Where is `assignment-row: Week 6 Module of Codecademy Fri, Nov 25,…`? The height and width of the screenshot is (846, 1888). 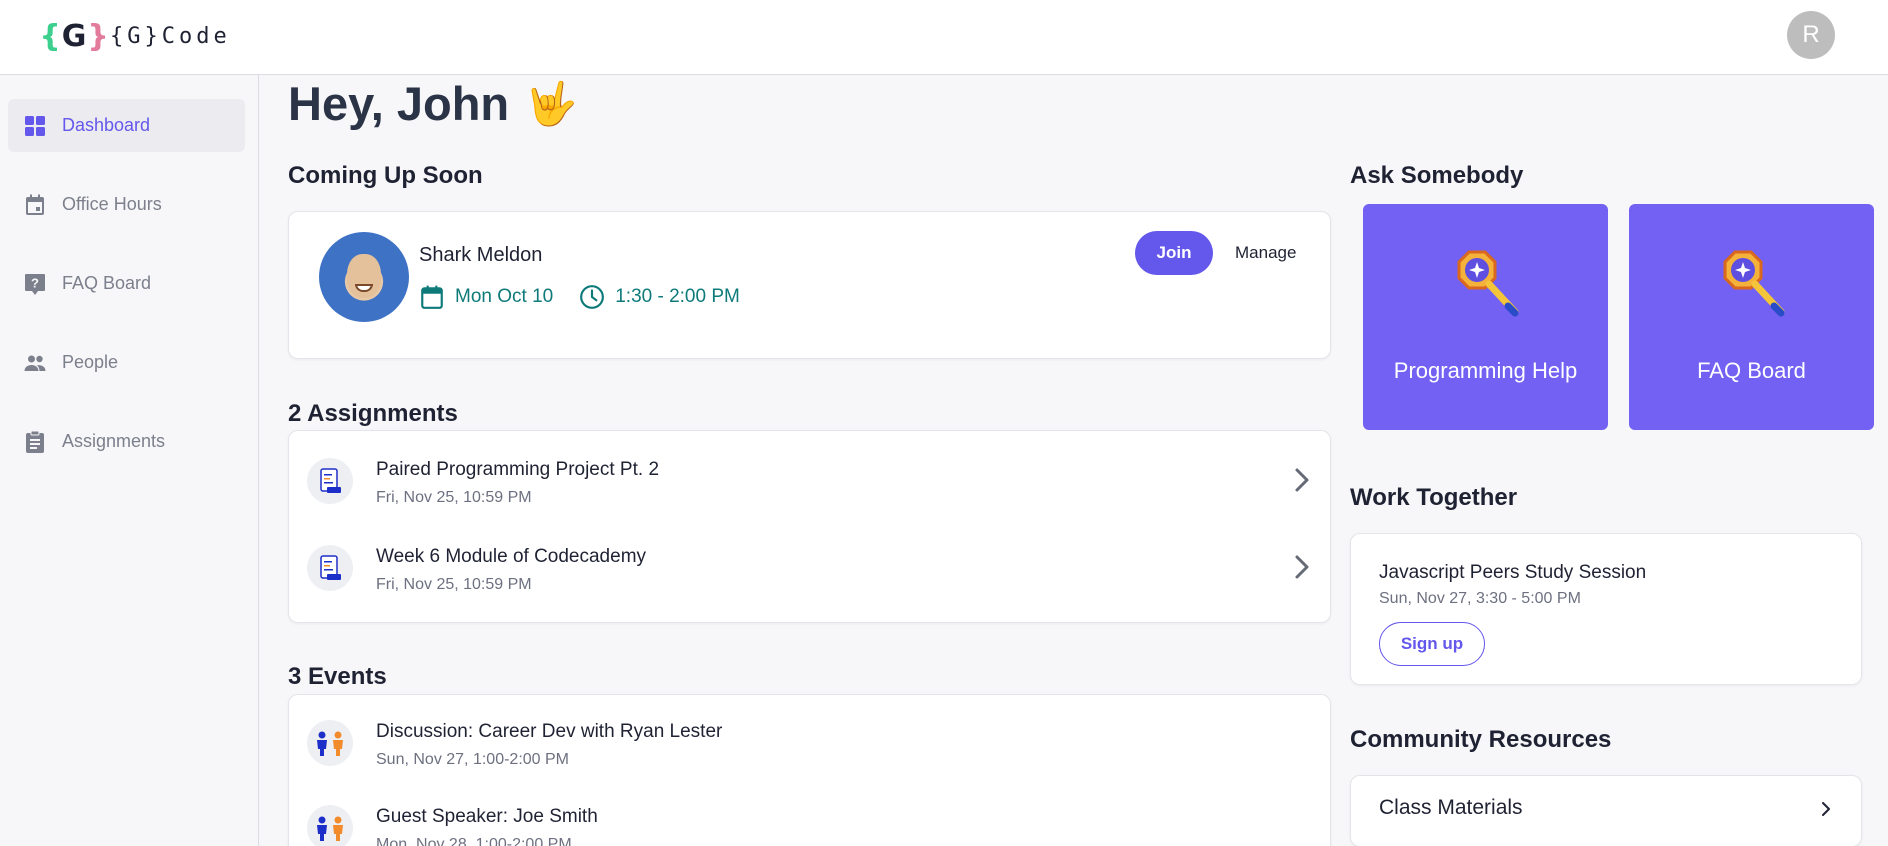 assignment-row: Week 6 Module of Codecademy Fri, Nov 25,… is located at coordinates (810, 563).